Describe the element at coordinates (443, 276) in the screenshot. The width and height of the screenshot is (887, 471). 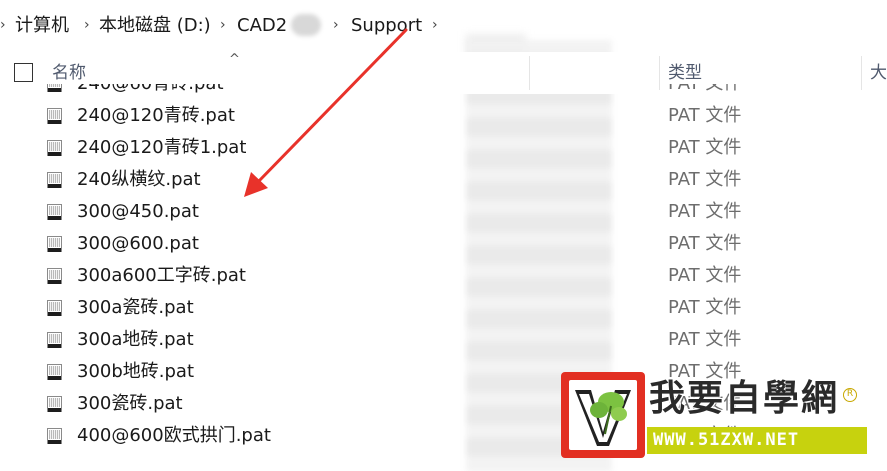
I see `file-row: 300a600工字砖.pat PAT 文件` at that location.